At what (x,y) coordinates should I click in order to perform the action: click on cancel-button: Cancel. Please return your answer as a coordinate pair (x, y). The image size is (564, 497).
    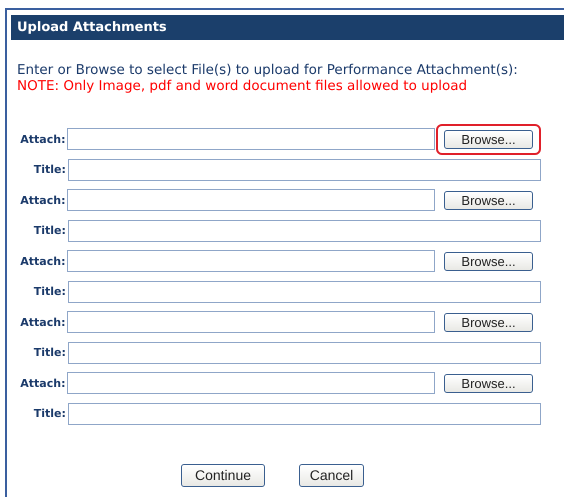
    Looking at the image, I should click on (331, 475).